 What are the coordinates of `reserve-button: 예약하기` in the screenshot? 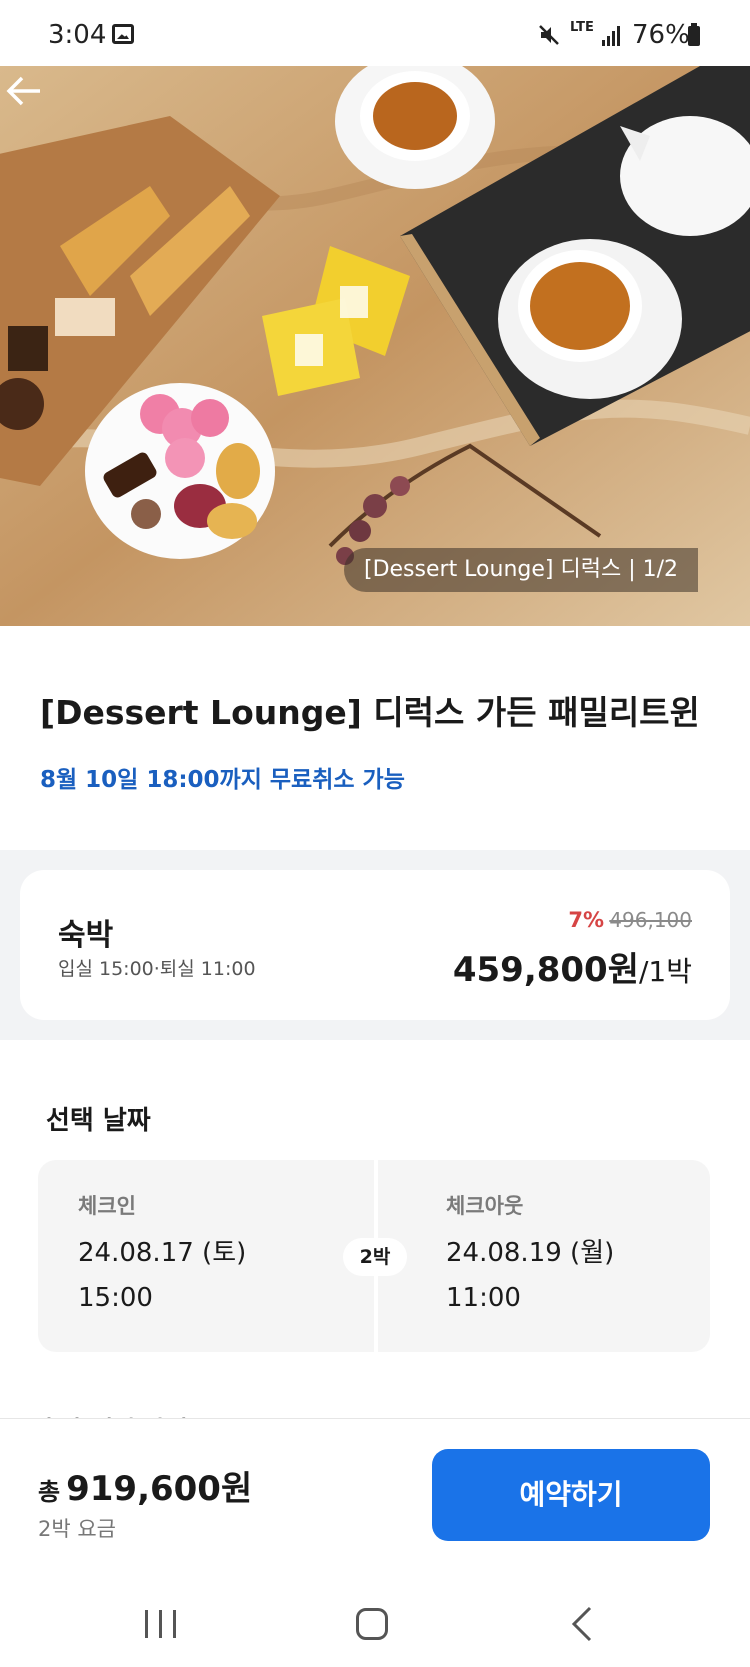 It's located at (571, 1495).